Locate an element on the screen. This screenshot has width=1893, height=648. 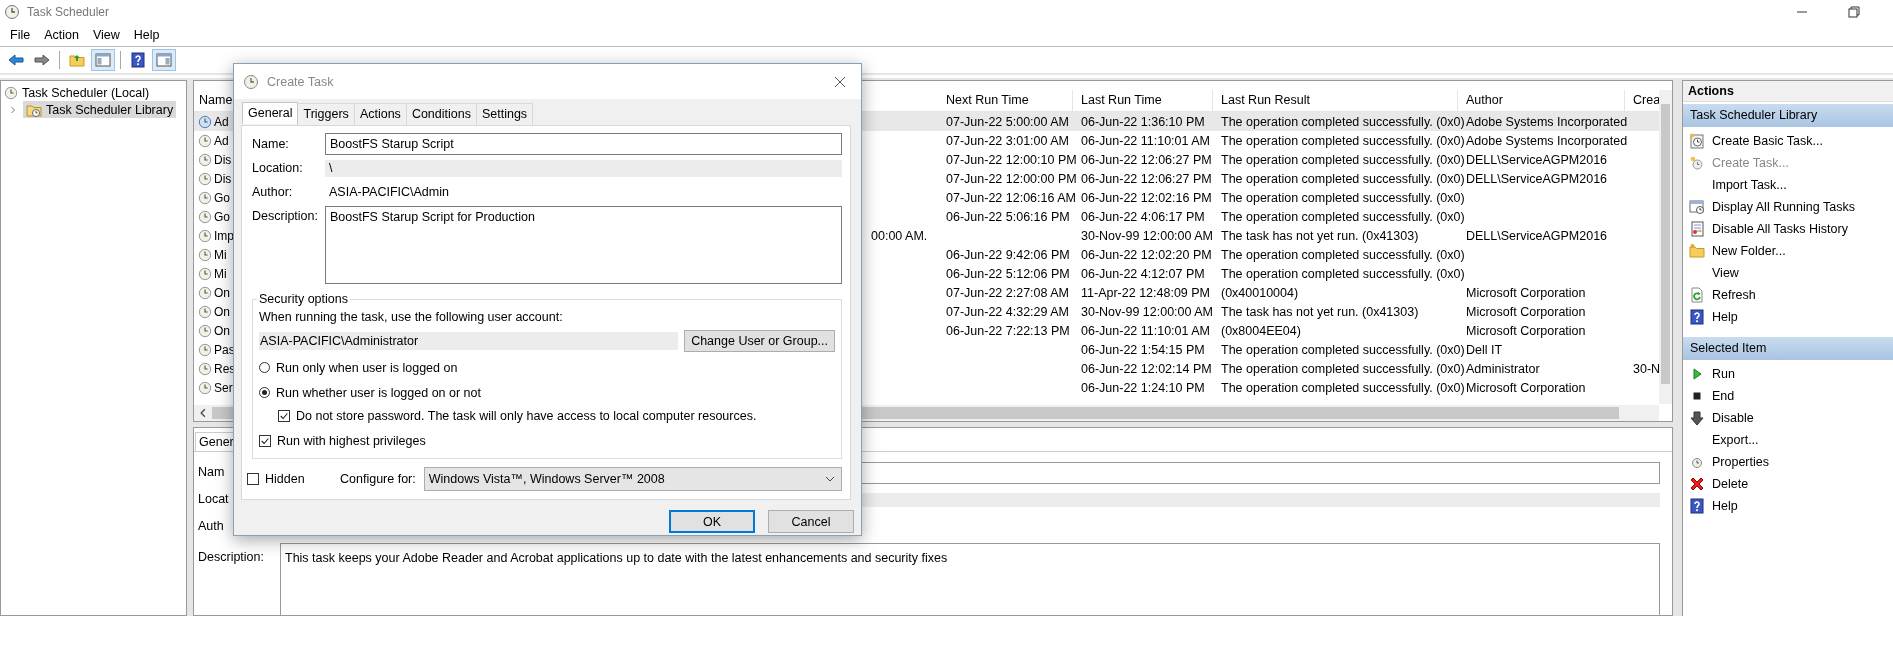
close-icon is located at coordinates (840, 81).